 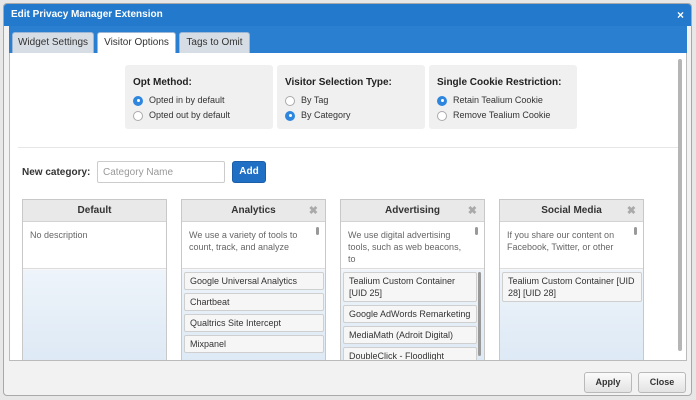 What do you see at coordinates (161, 172) in the screenshot?
I see `category-name-input` at bounding box center [161, 172].